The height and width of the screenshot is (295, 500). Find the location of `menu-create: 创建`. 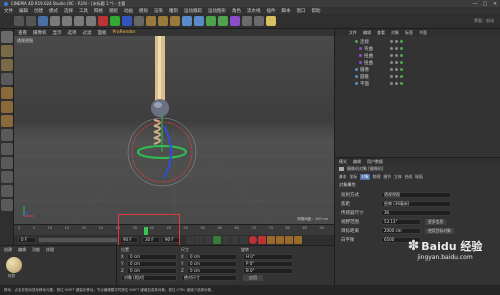

menu-create: 创建 is located at coordinates (38, 11).